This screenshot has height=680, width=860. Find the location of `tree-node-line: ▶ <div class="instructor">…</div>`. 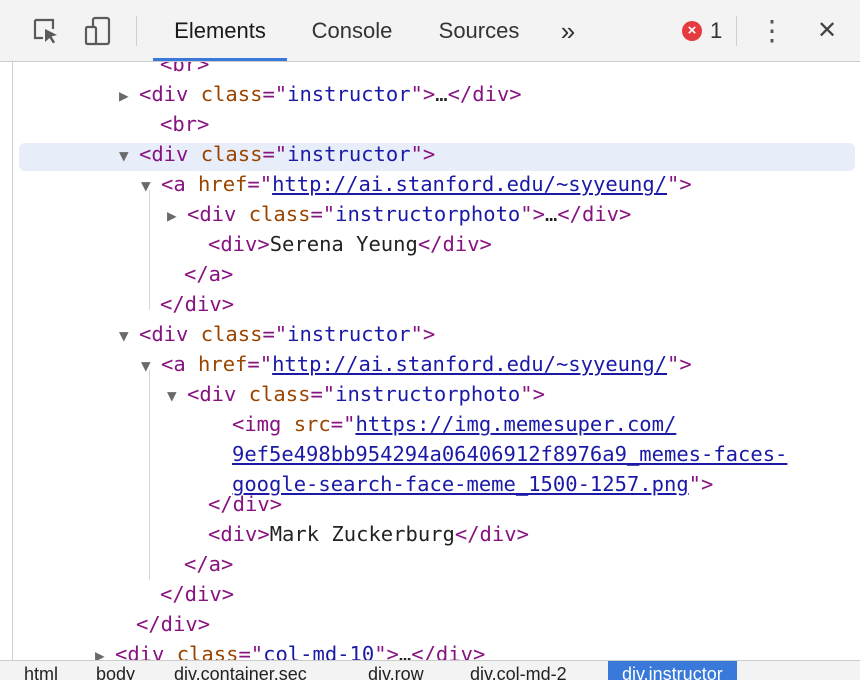

tree-node-line: ▶ <div class="instructor">…</div> is located at coordinates (320, 94).